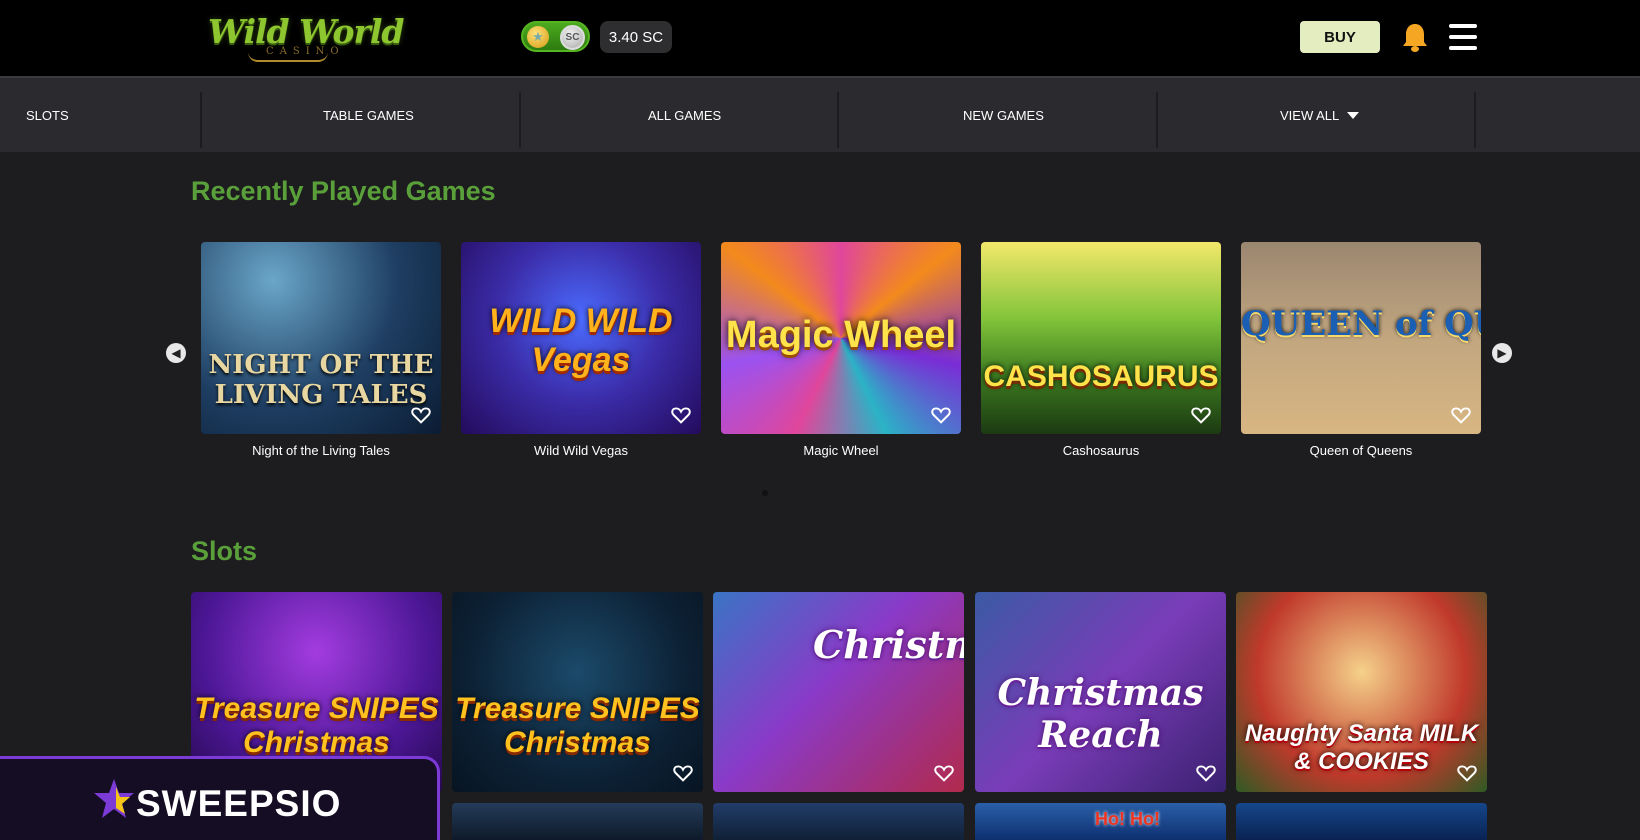 The image size is (1640, 840). I want to click on sc-coin-icon: SC, so click(572, 37).